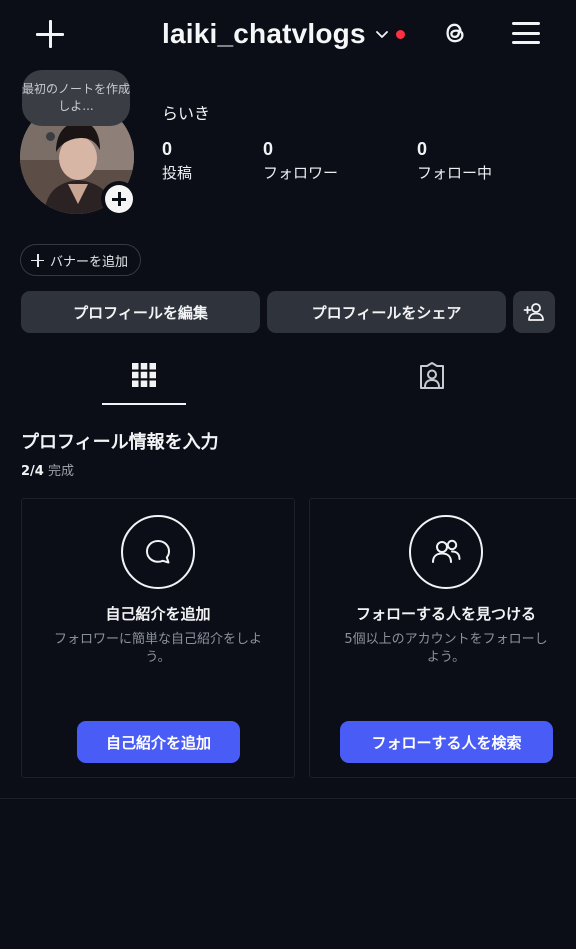 The width and height of the screenshot is (576, 949). I want to click on completion-label: 完成, so click(60, 471).